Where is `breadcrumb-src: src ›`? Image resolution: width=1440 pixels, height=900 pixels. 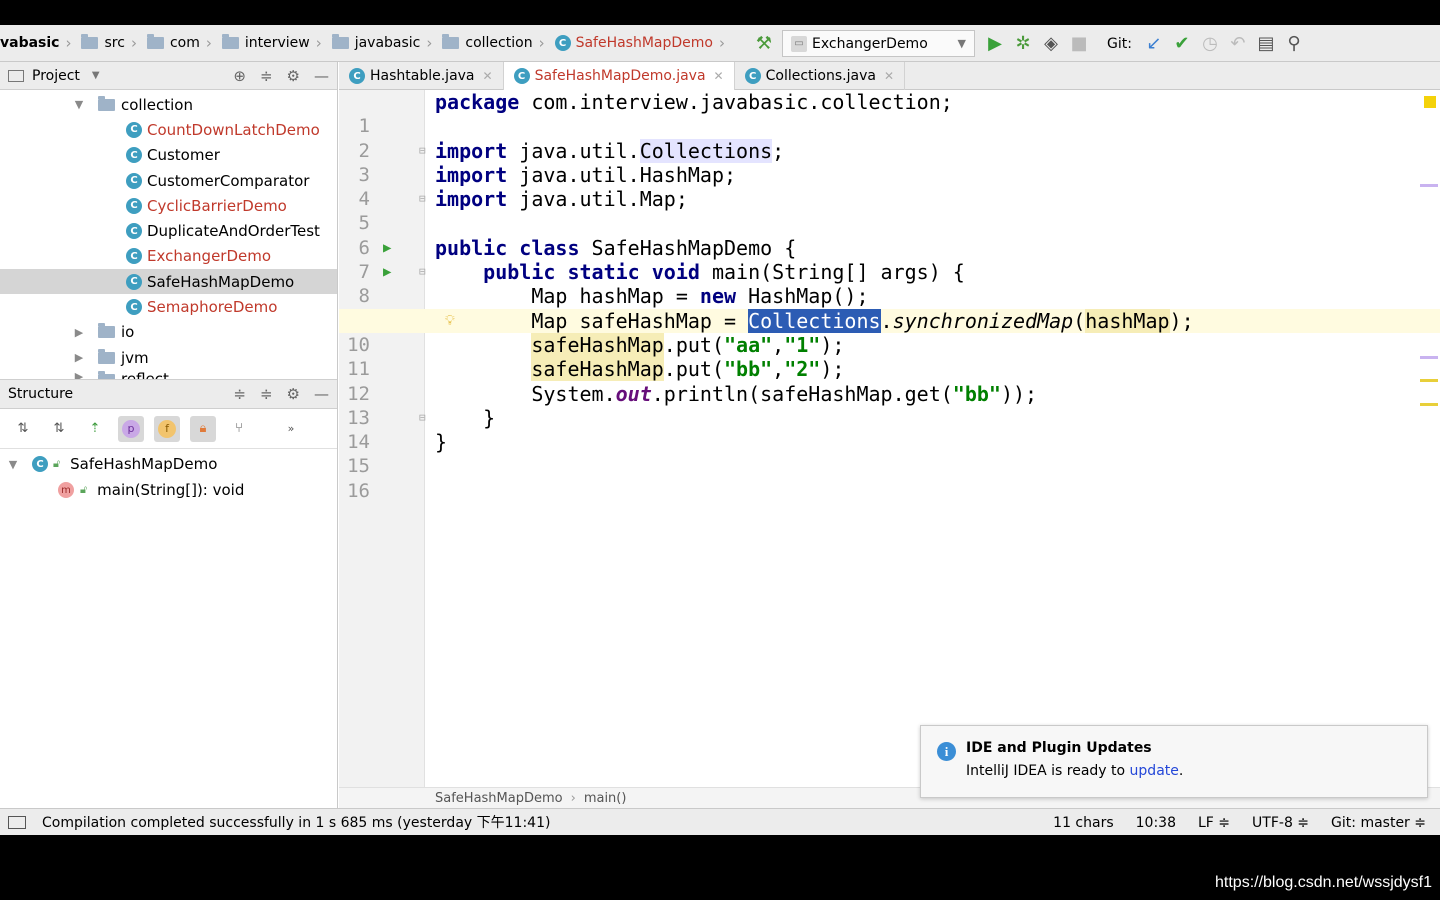
breadcrumb-src: src › is located at coordinates (107, 43).